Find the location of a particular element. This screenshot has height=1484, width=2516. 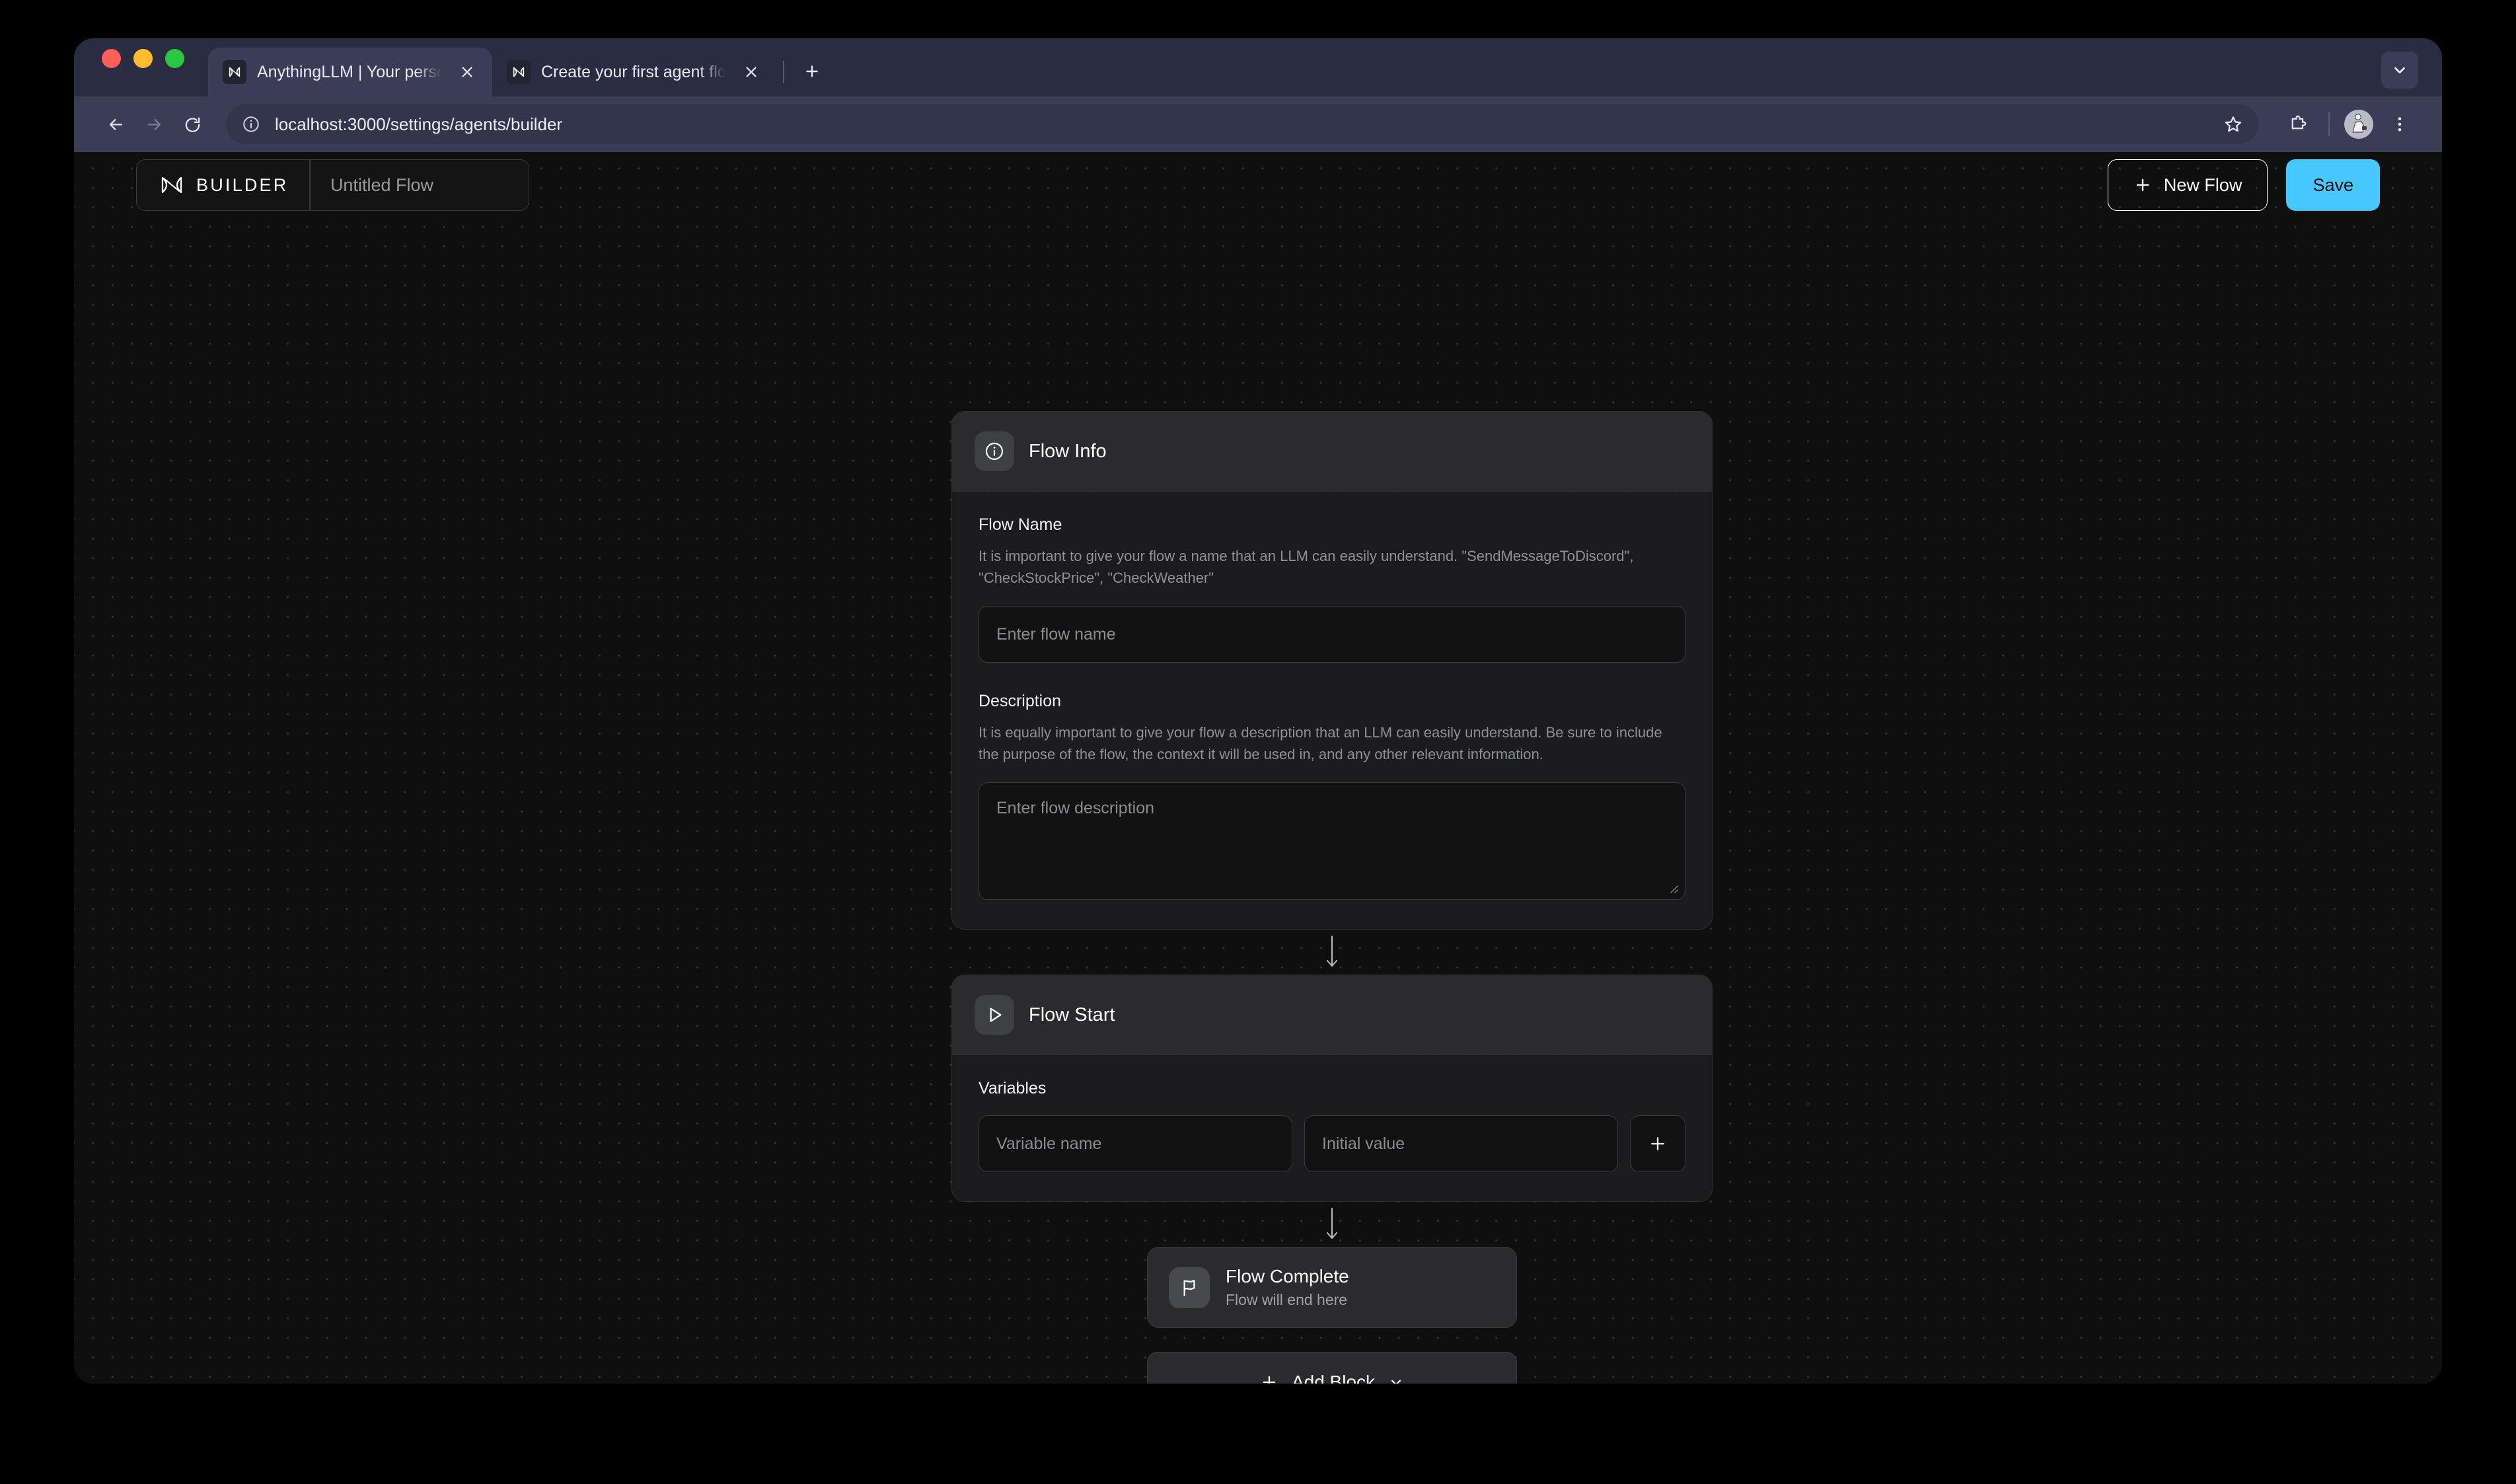

browser-tab-2: Create your first agent flow ~ is located at coordinates (634, 72).